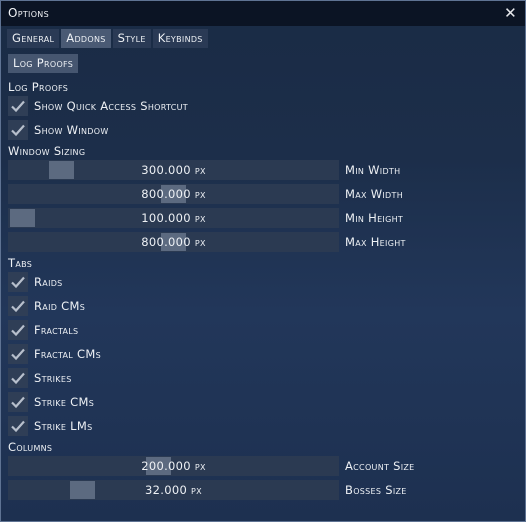  I want to click on min-height-slider: 100.000 px, so click(173, 218).